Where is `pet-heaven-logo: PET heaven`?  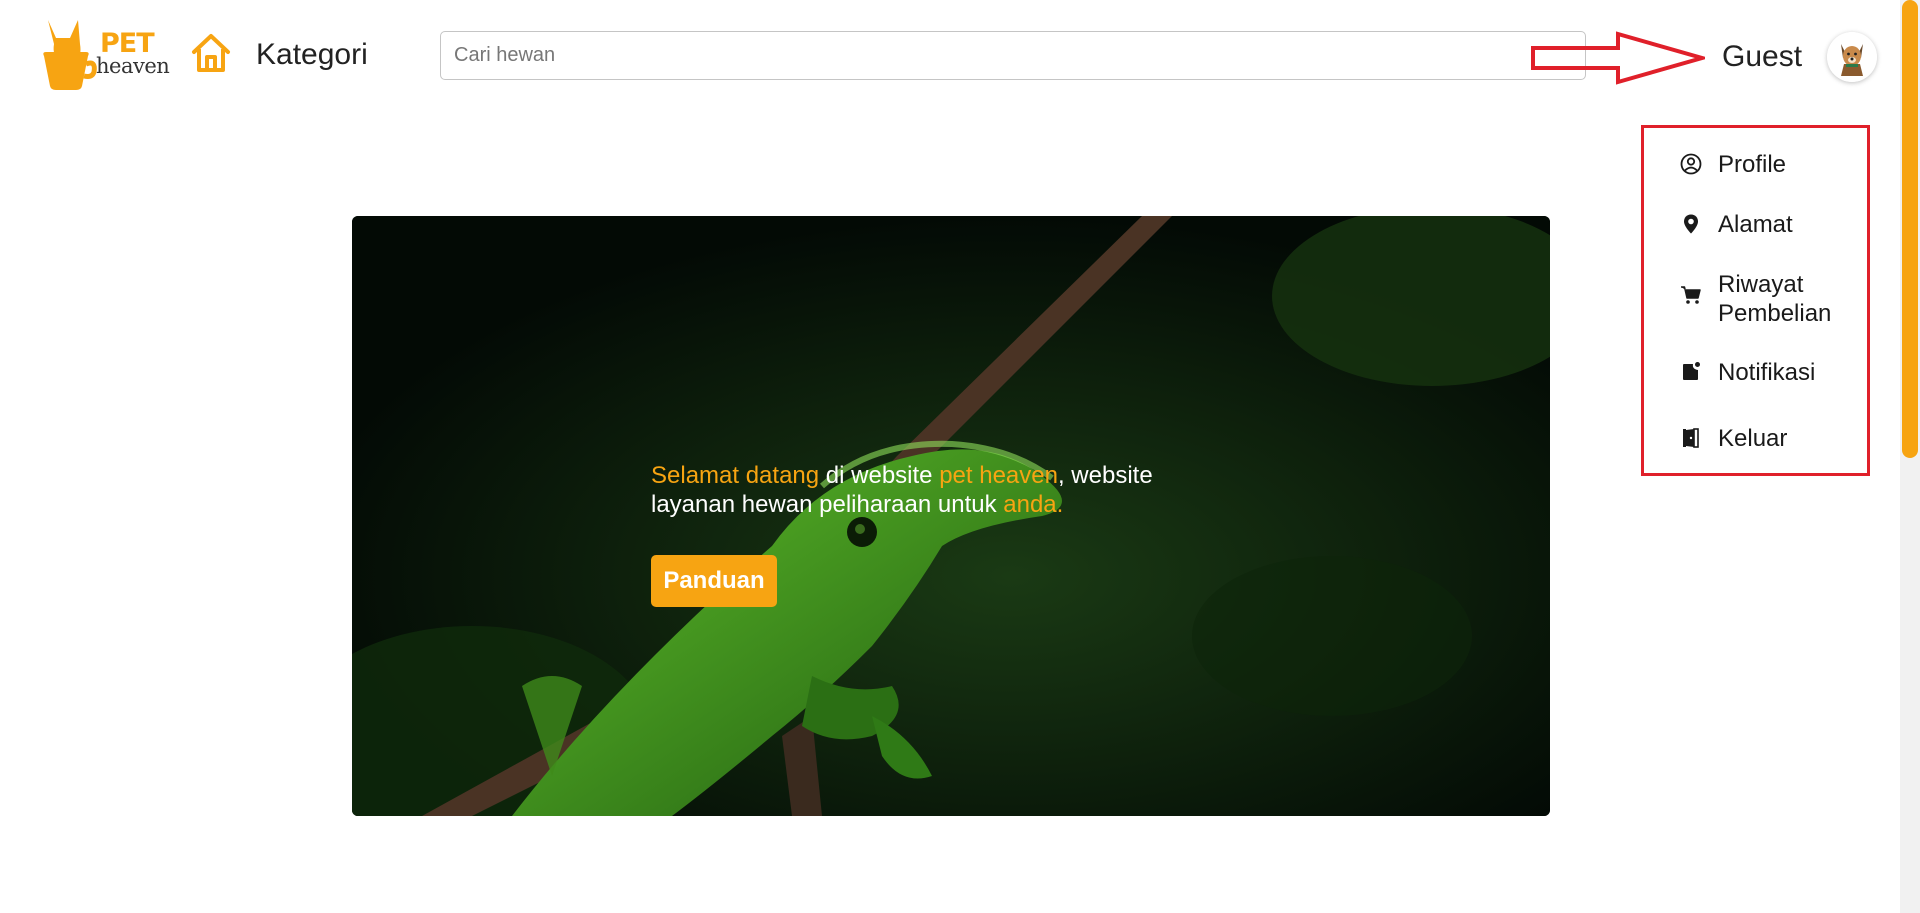 pet-heaven-logo: PET heaven is located at coordinates (104, 54).